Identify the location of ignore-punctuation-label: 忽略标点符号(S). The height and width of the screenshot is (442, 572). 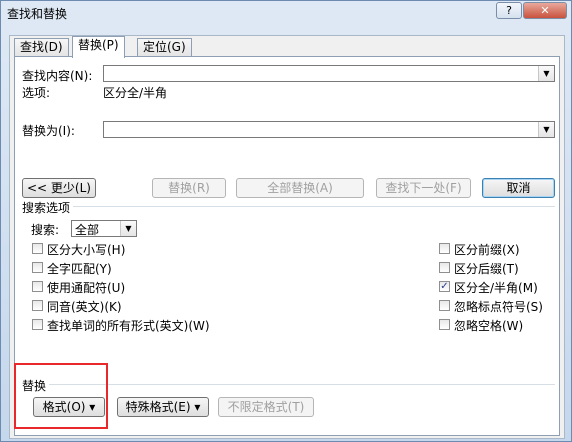
(498, 307).